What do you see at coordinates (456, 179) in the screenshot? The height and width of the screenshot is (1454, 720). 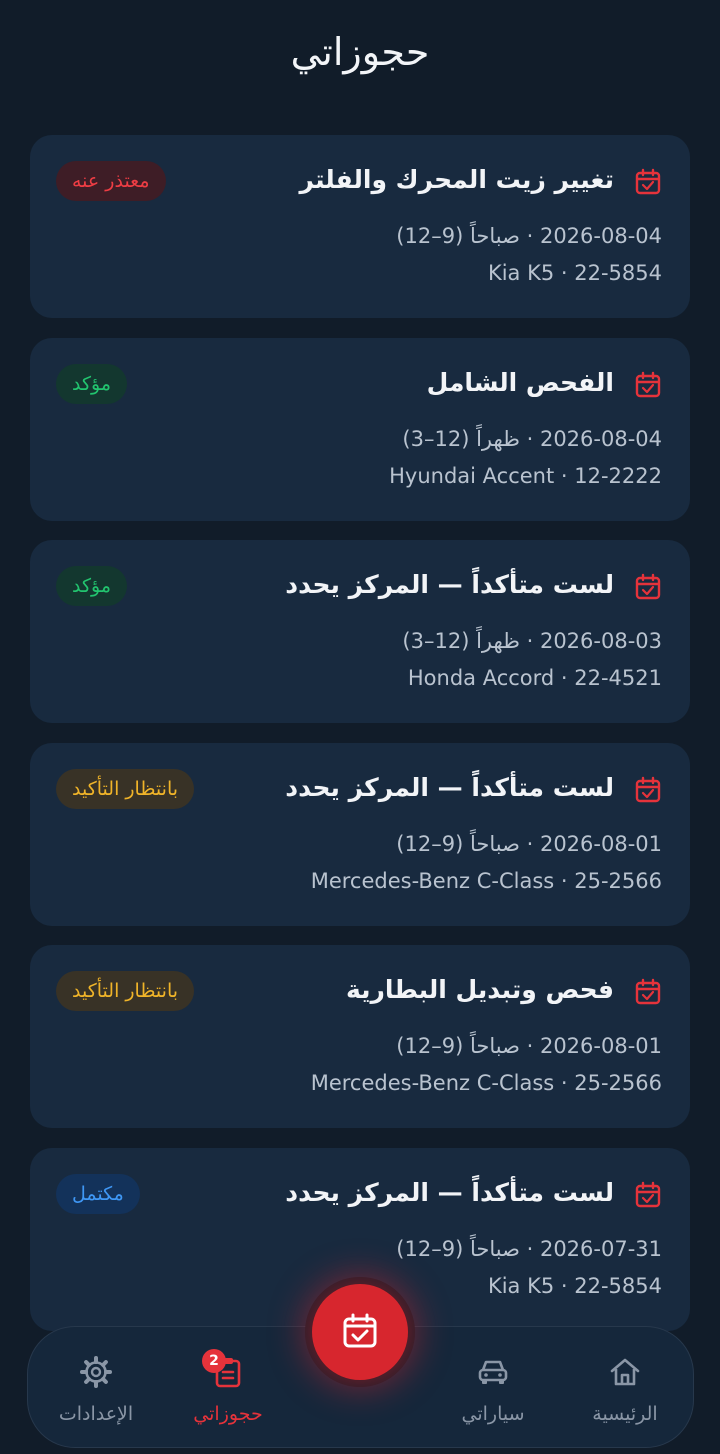 I see `booking-title: تغيير زيت المحرك والفلتر` at bounding box center [456, 179].